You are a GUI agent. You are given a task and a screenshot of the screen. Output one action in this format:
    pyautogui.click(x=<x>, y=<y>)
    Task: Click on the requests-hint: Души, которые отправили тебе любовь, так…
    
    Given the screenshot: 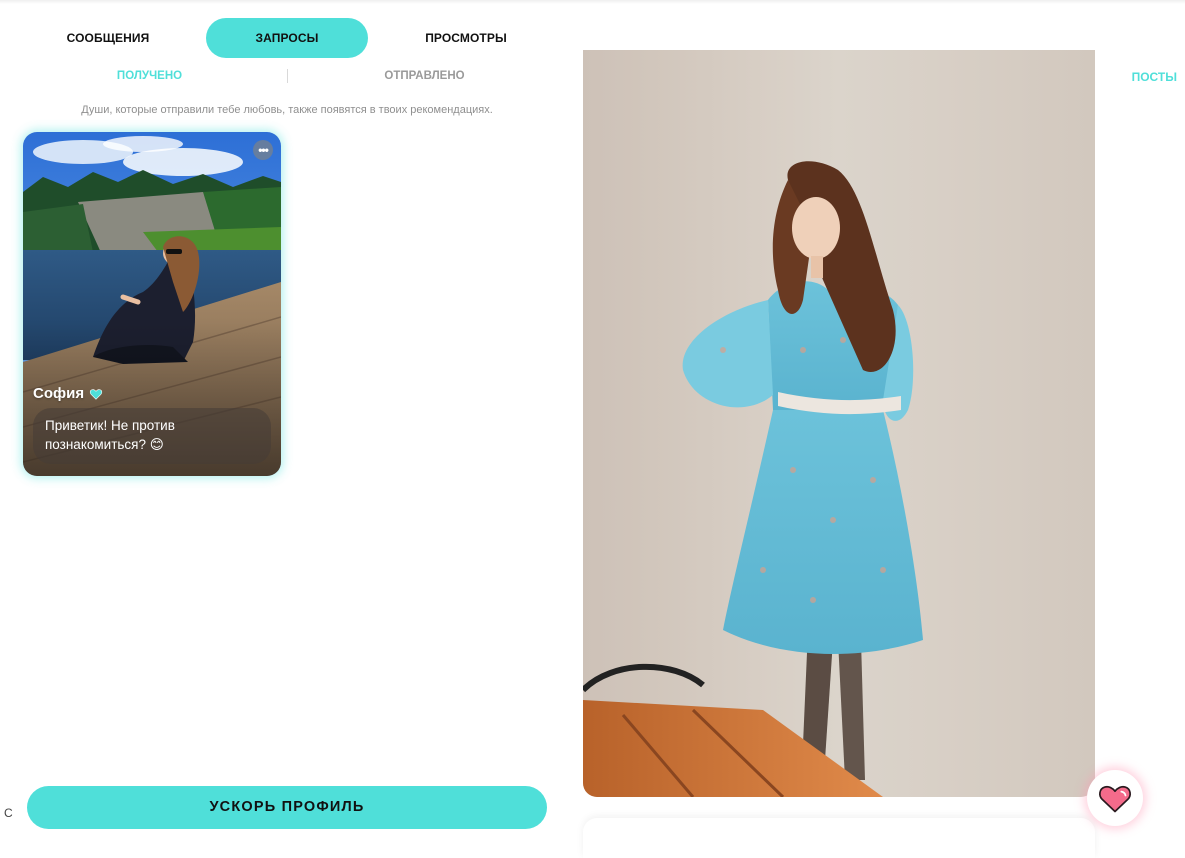 What is the action you would take?
    pyautogui.click(x=287, y=110)
    